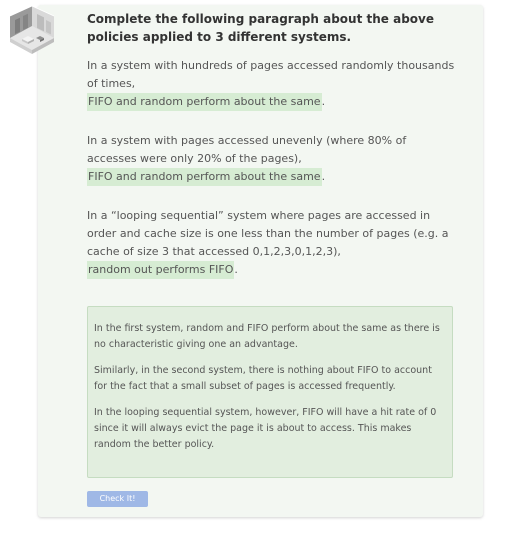 This screenshot has height=539, width=511. I want to click on paragraph-2-suffix: ., so click(323, 176).